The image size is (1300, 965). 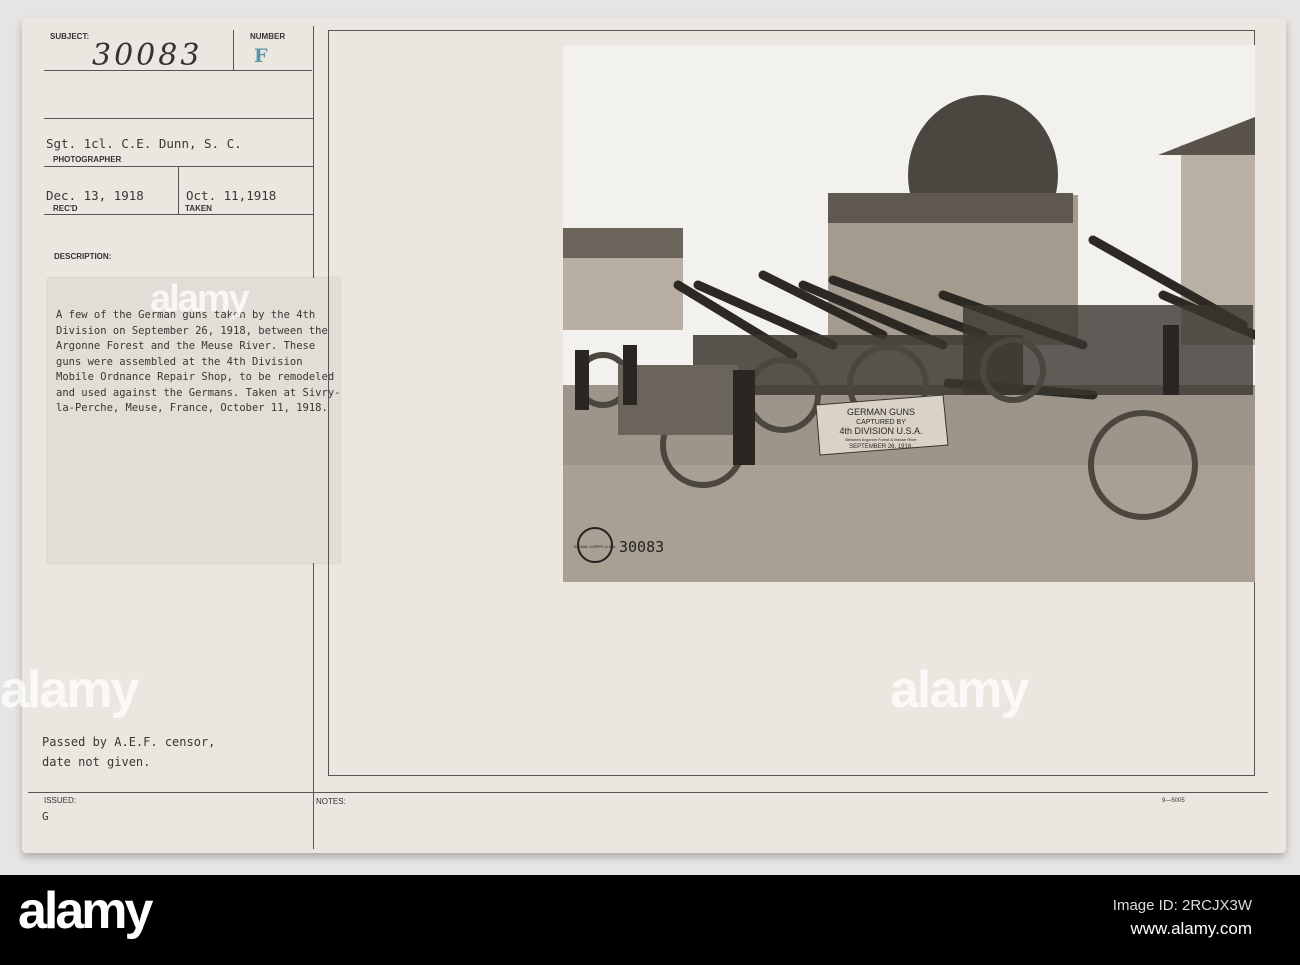 What do you see at coordinates (268, 36) in the screenshot?
I see `number-label: NUMBER` at bounding box center [268, 36].